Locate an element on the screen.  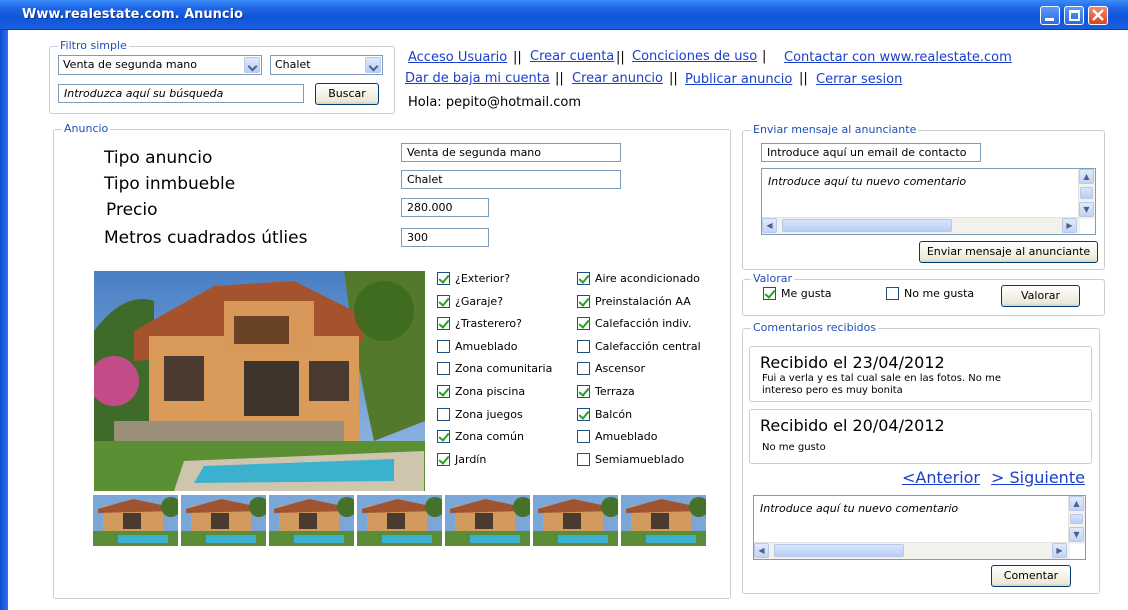
next-link: > Siguiente is located at coordinates (1038, 477).